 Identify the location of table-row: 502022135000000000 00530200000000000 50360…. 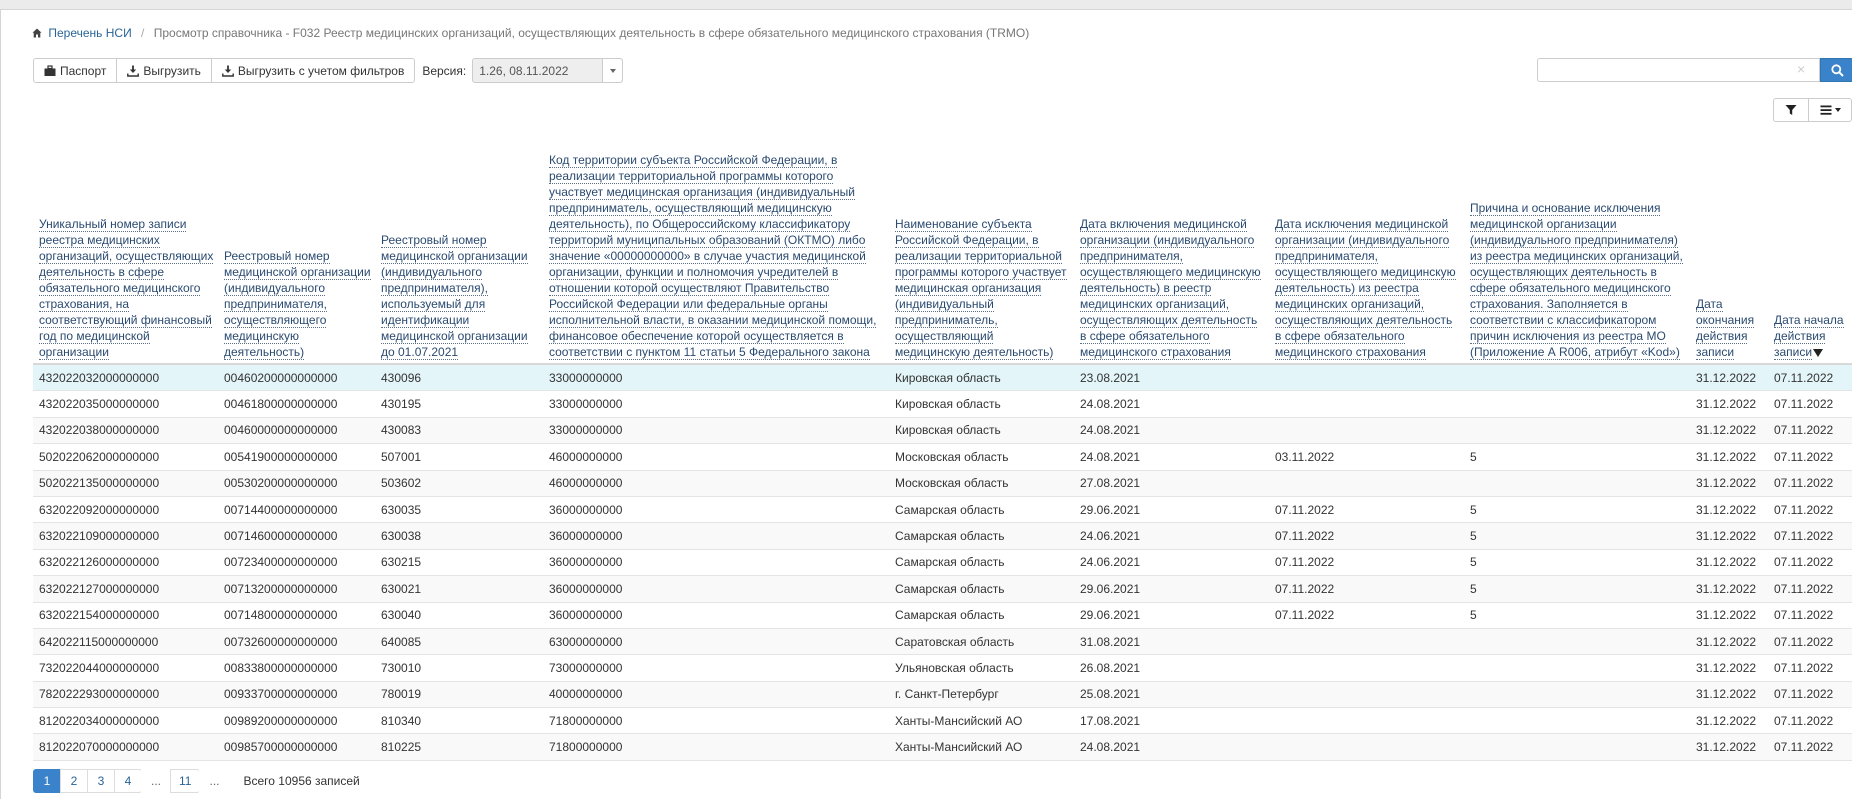
(942, 483).